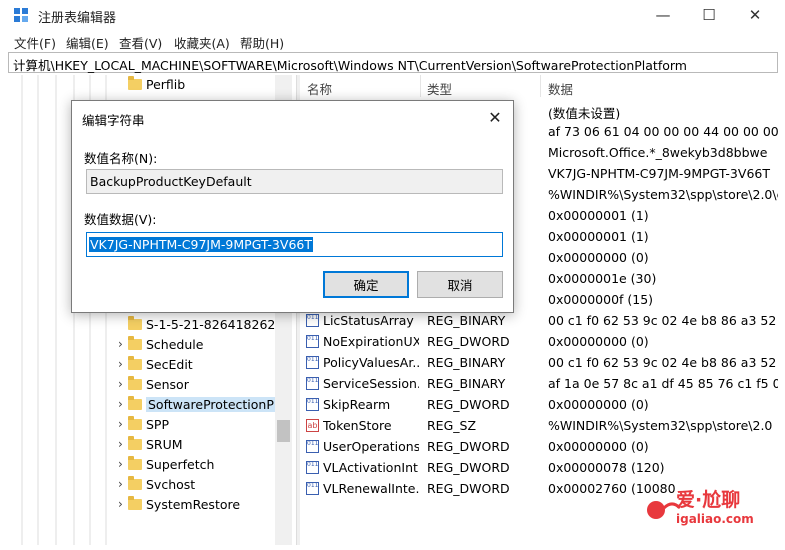 This screenshot has width=785, height=550. I want to click on tree-item-spp: › SPP, so click(143, 425).